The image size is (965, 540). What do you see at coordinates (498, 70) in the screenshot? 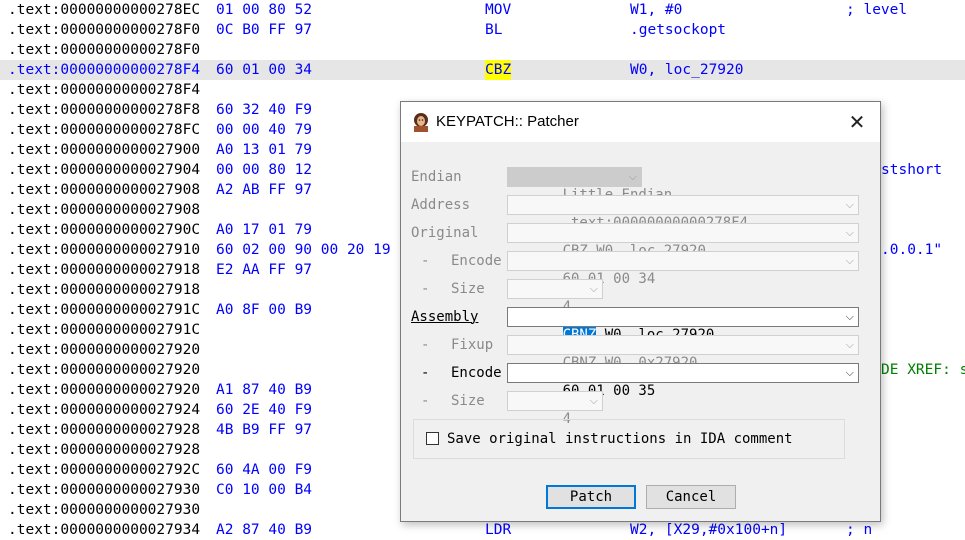
I see `line-mnemonic: CBZ` at bounding box center [498, 70].